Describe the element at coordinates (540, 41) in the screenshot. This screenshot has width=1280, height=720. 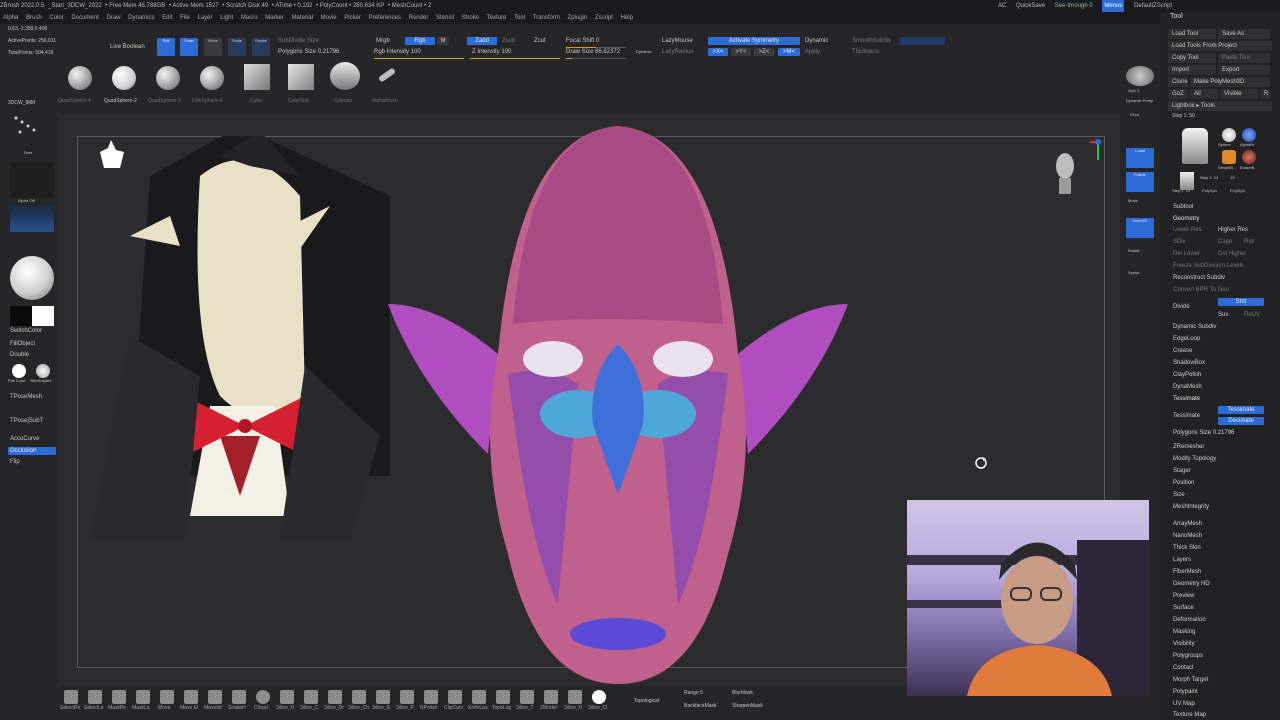
I see `zcut-button: Zcut` at that location.